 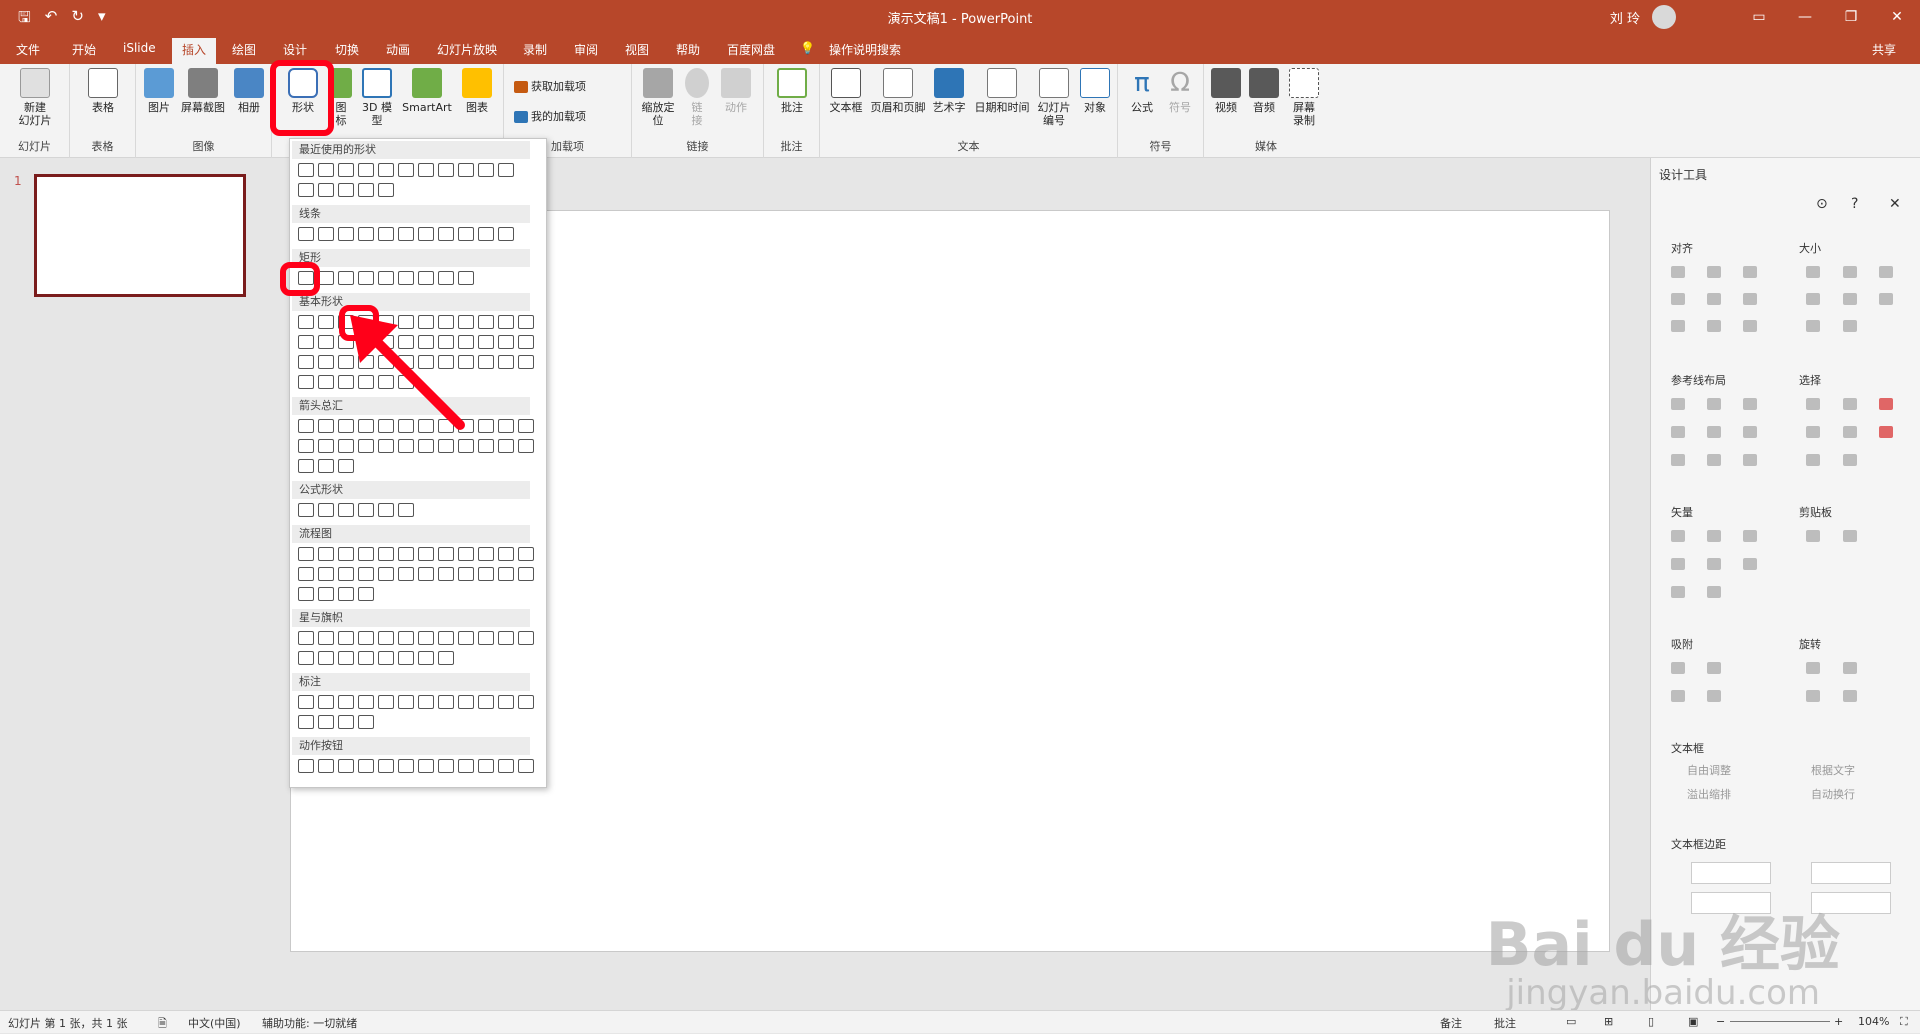 What do you see at coordinates (1813, 668) in the screenshot?
I see `rotate-left-icon` at bounding box center [1813, 668].